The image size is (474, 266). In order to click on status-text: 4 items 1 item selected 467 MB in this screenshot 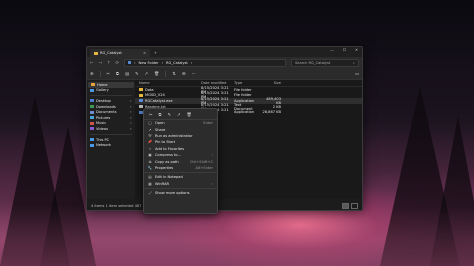, I will do `click(120, 206)`.